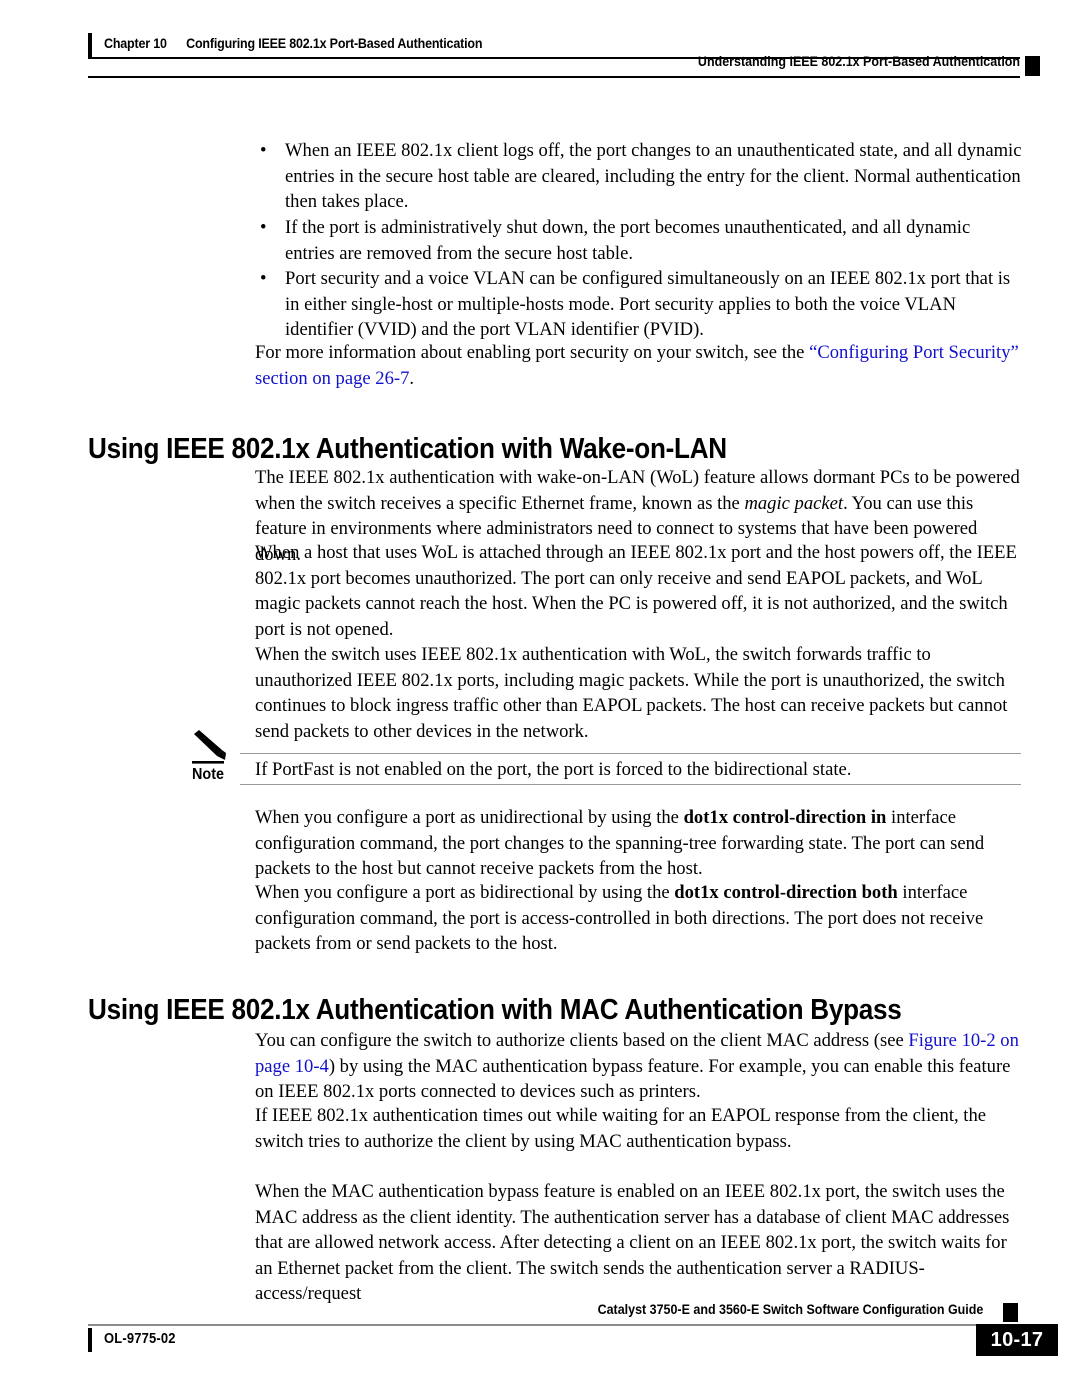 The height and width of the screenshot is (1397, 1080). I want to click on footer-doc-number: OL-9775-02, so click(140, 1339).